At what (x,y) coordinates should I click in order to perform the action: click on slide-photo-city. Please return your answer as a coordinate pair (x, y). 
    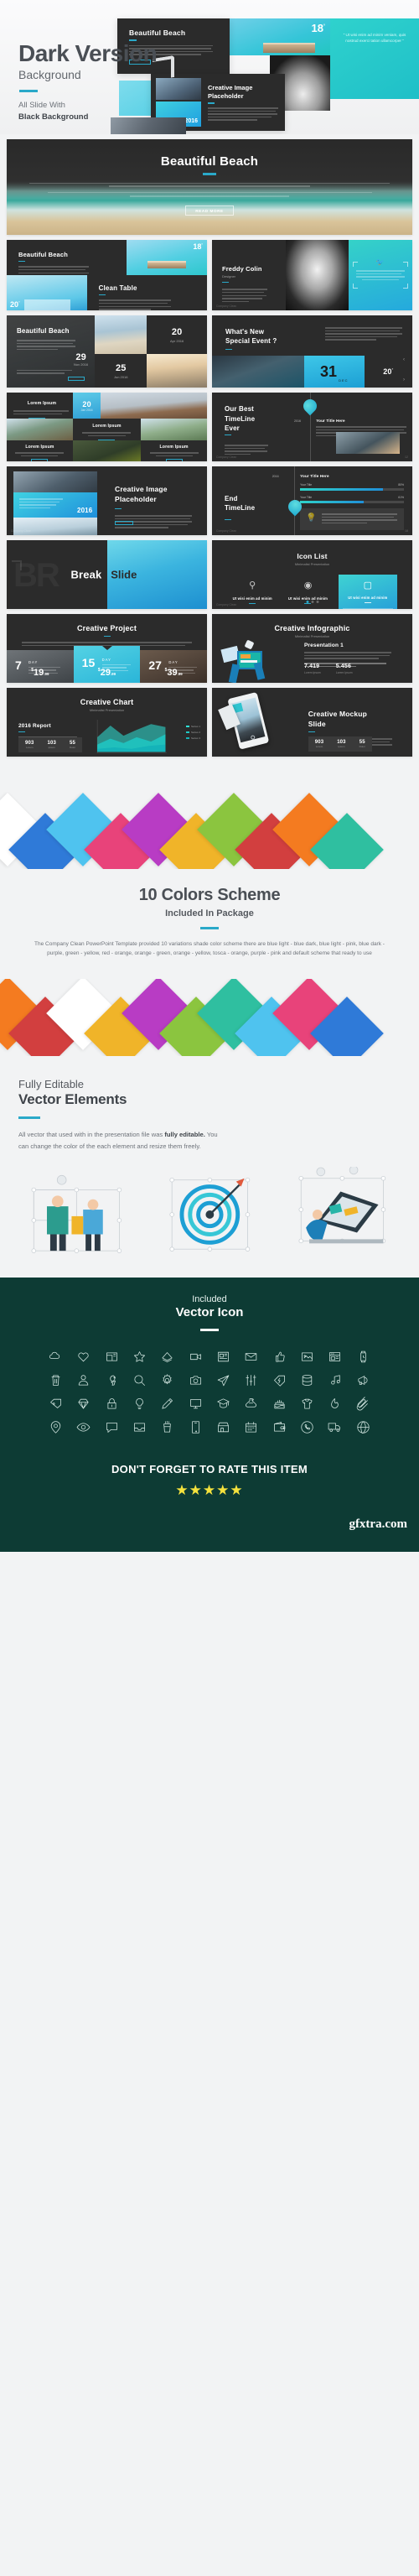
    Looking at the image, I should click on (55, 482).